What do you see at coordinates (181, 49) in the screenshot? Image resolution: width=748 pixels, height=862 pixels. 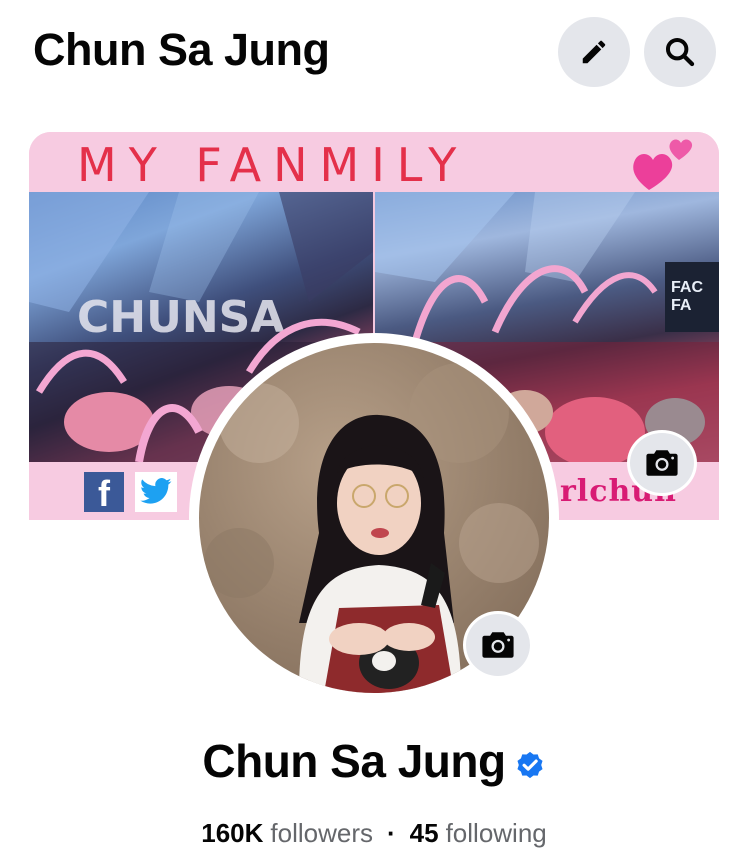 I see `header-title: Chun Sa Jung` at bounding box center [181, 49].